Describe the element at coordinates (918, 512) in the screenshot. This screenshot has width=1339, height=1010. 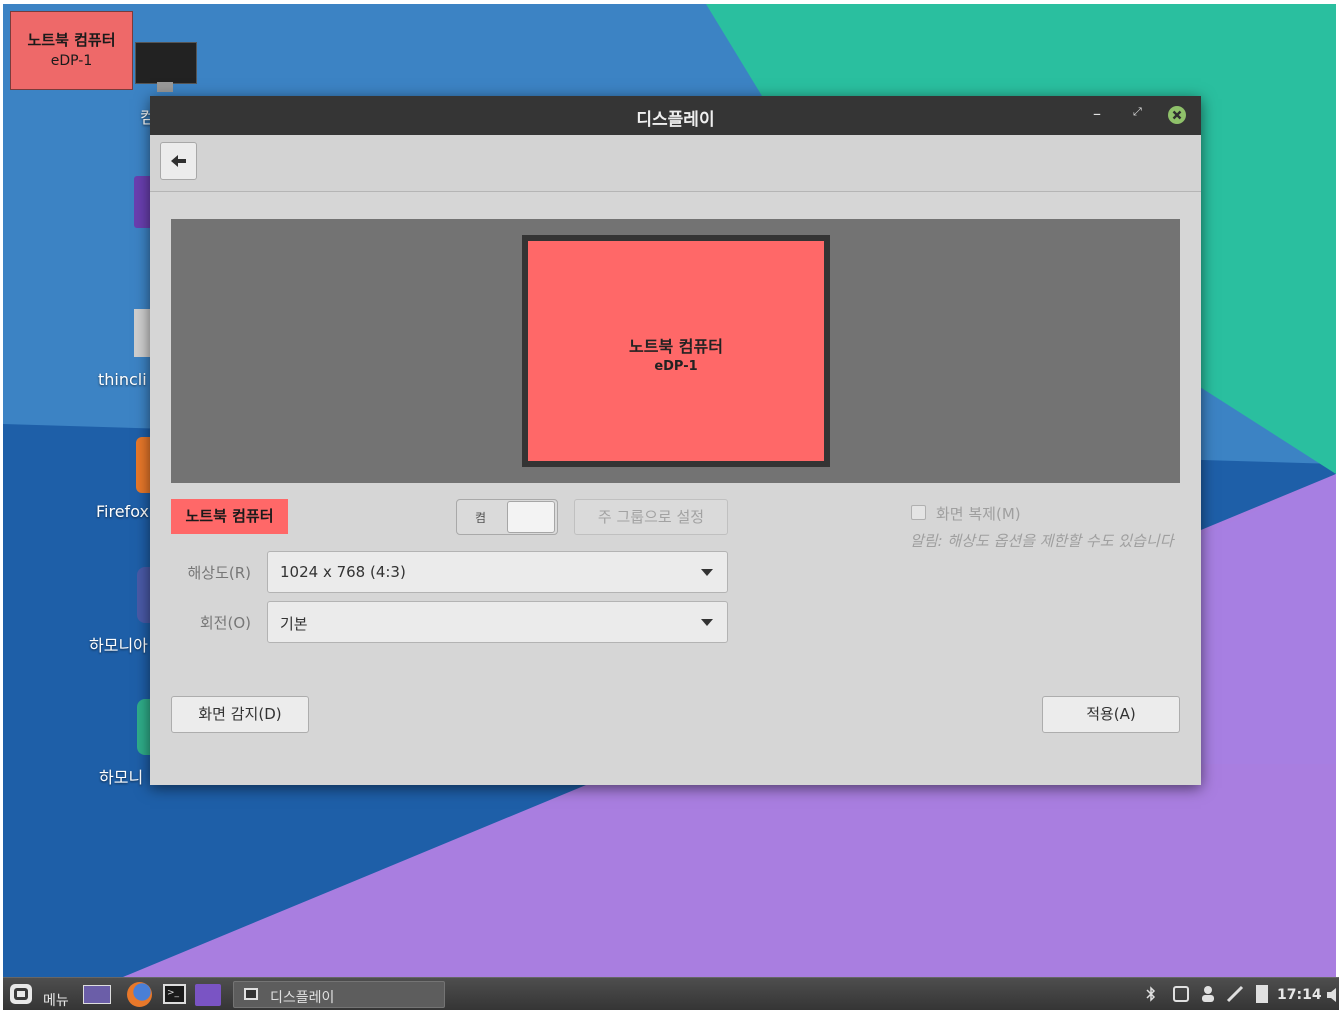
I see `mirror-displays-checkbox` at that location.